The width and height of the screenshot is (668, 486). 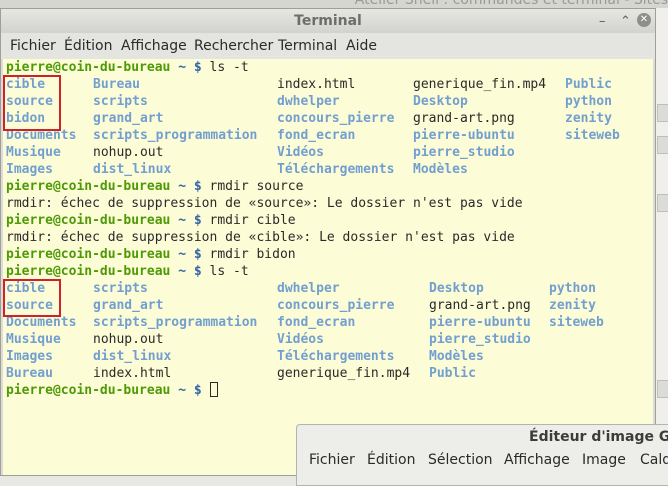 What do you see at coordinates (644, 20) in the screenshot?
I see `close-icon: ✕` at bounding box center [644, 20].